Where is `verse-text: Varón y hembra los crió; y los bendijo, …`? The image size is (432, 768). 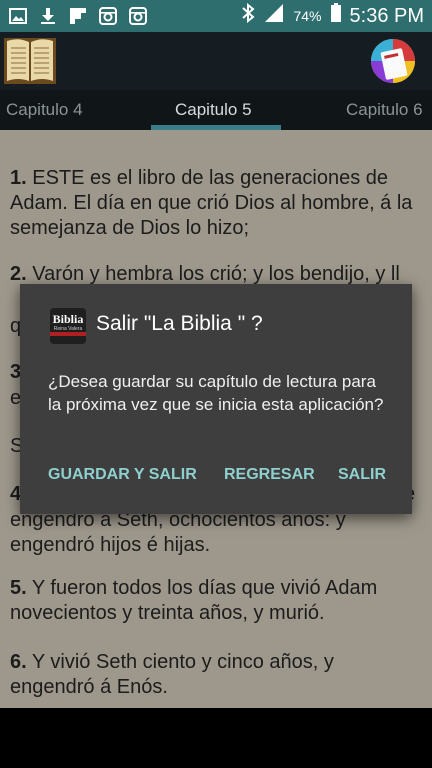
verse-text: Varón y hembra los crió; y los bendijo, … is located at coordinates (213, 274).